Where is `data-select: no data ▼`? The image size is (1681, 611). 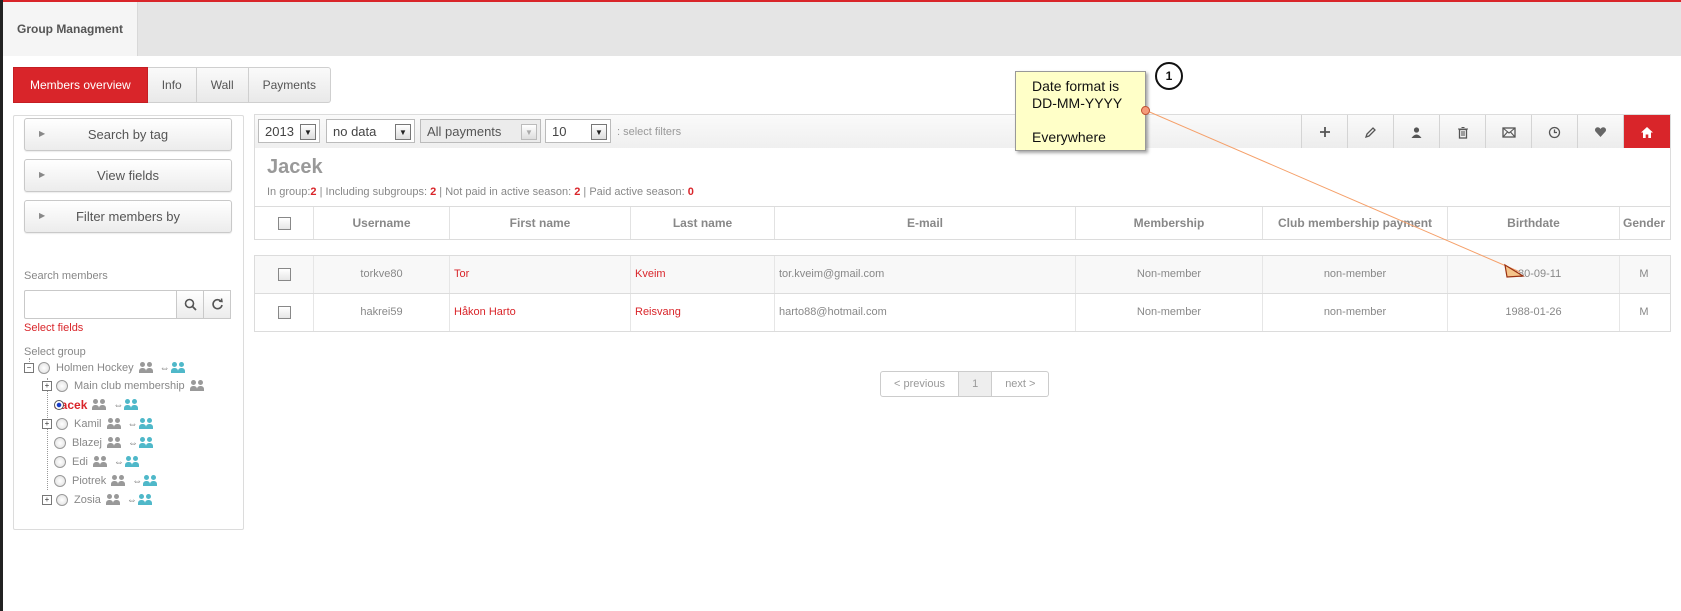
data-select: no data ▼ is located at coordinates (370, 131).